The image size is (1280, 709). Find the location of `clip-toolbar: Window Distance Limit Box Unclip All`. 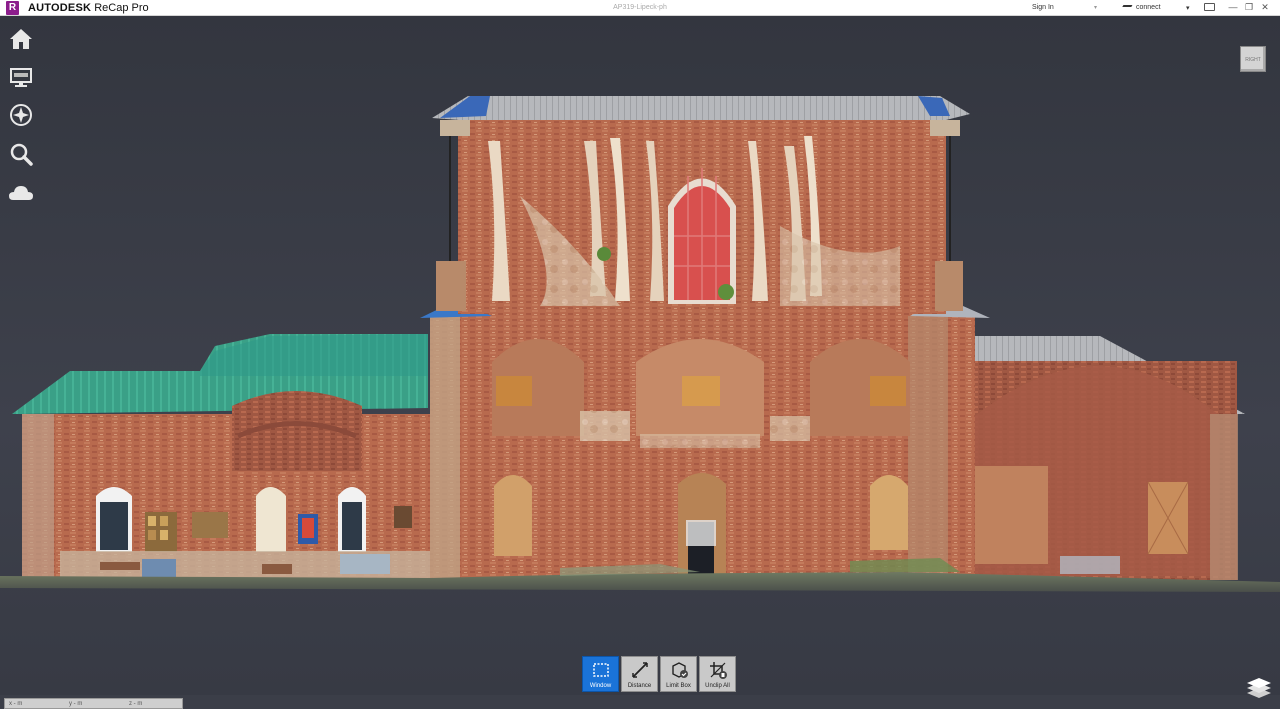

clip-toolbar: Window Distance Limit Box Unclip All is located at coordinates (659, 674).